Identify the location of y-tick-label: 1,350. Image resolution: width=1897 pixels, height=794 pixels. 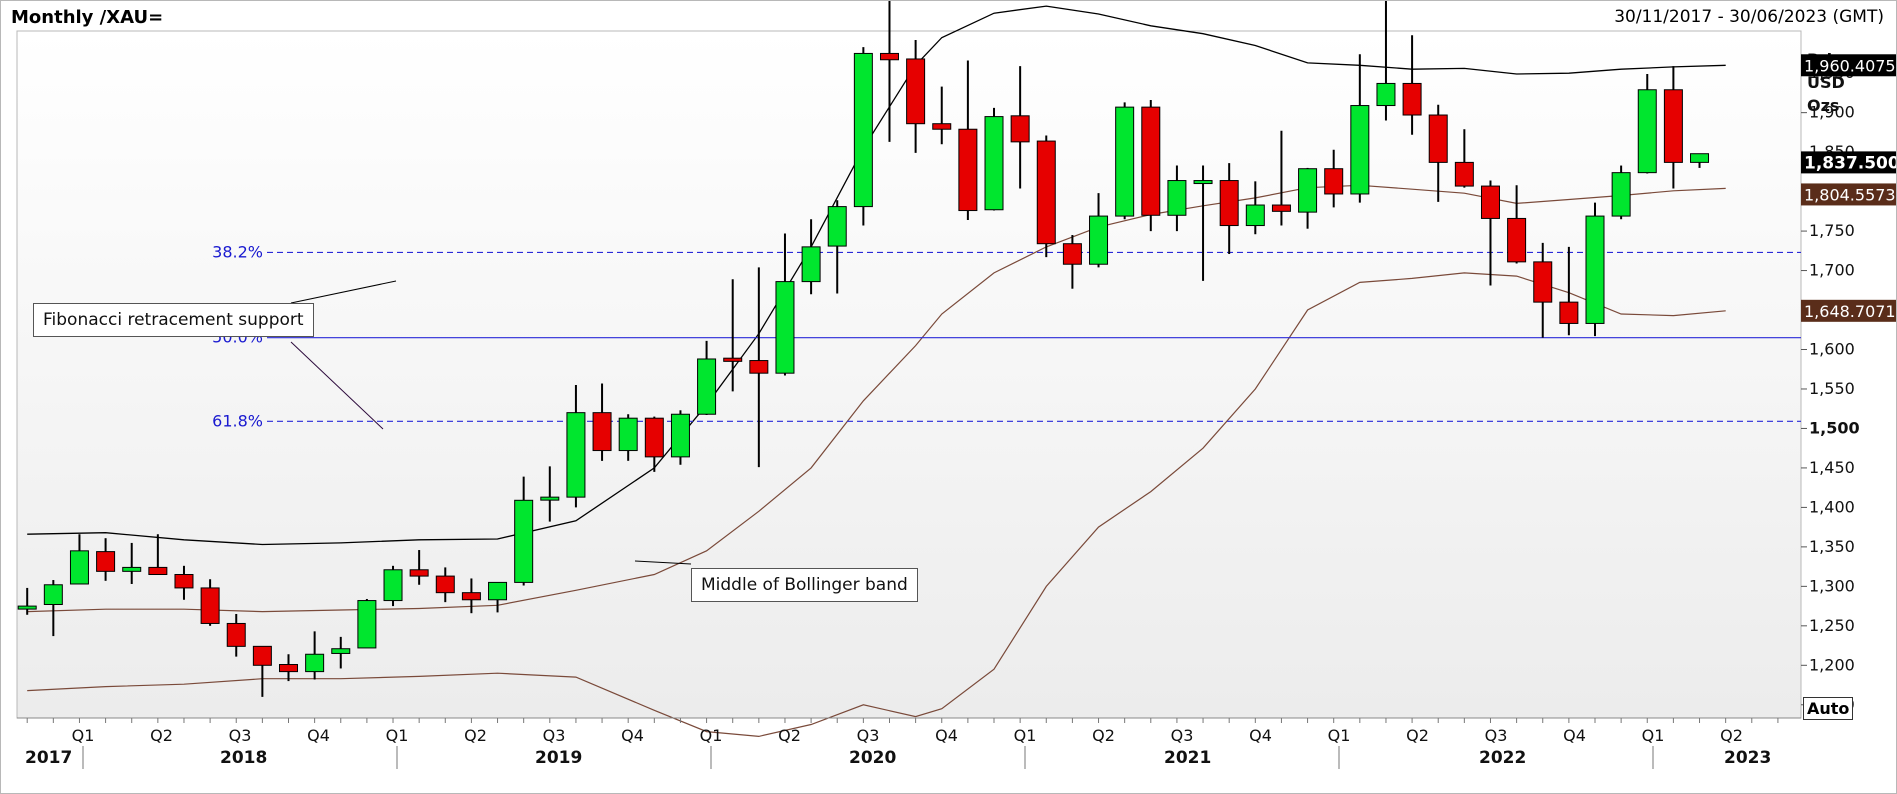
(1832, 546).